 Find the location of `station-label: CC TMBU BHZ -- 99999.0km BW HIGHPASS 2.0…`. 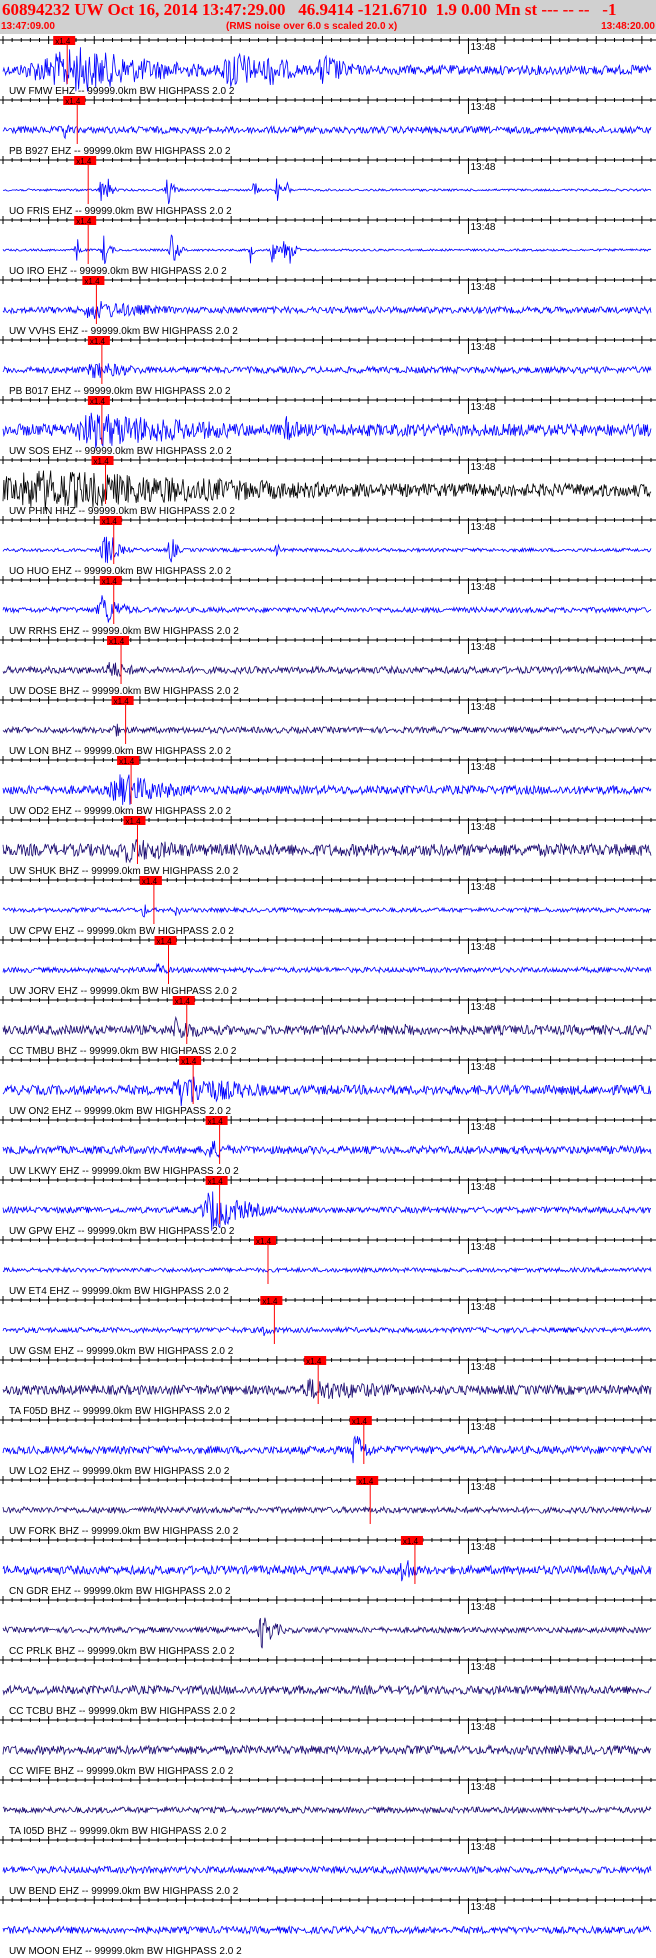

station-label: CC TMBU BHZ -- 99999.0km BW HIGHPASS 2.0… is located at coordinates (123, 1051).